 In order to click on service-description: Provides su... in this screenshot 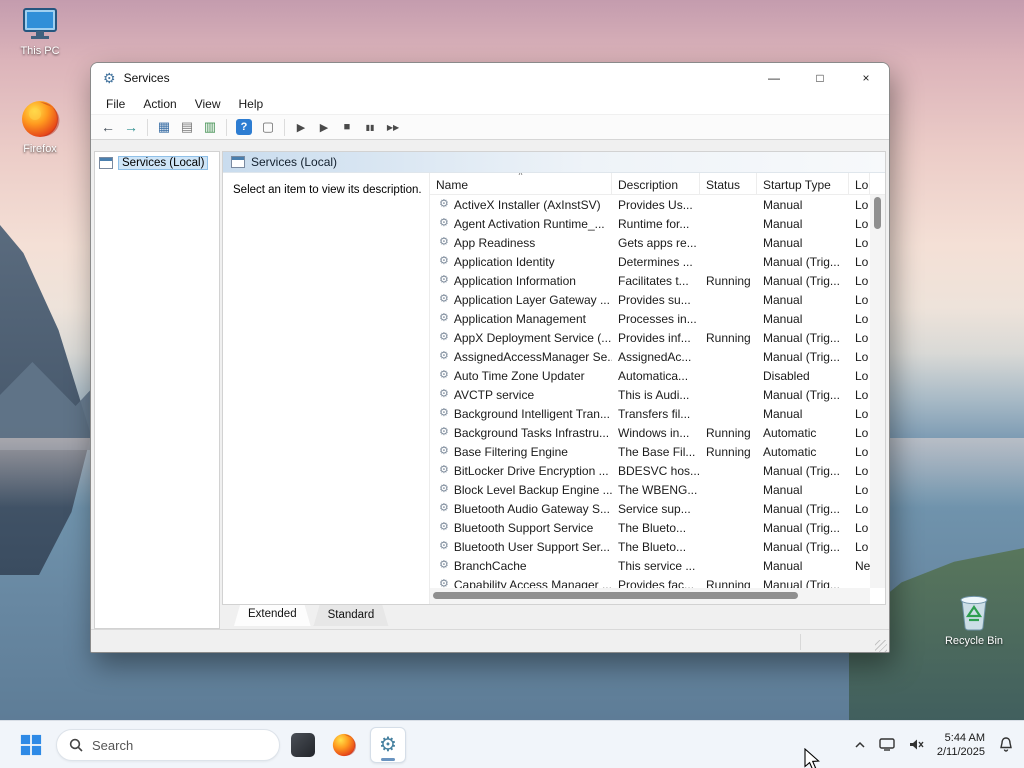, I will do `click(654, 299)`.